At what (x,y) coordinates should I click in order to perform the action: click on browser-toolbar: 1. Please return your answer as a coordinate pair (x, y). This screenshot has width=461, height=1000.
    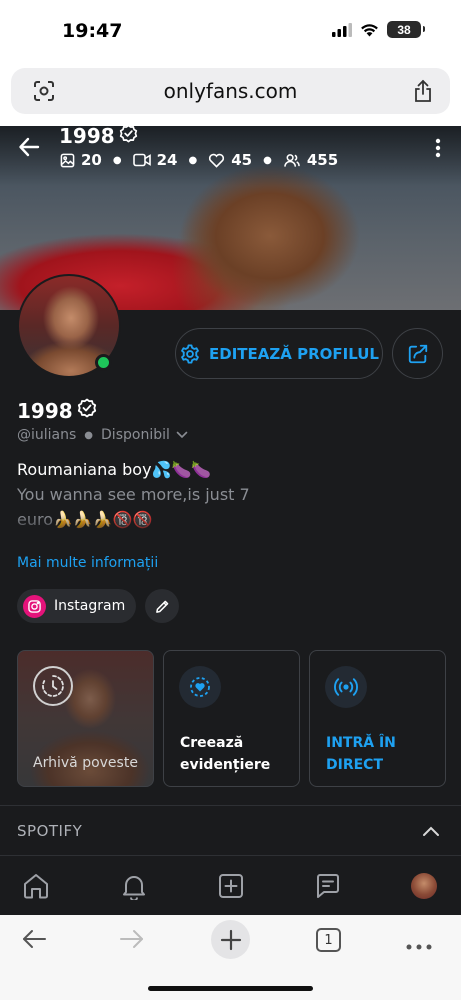
    Looking at the image, I should click on (230, 957).